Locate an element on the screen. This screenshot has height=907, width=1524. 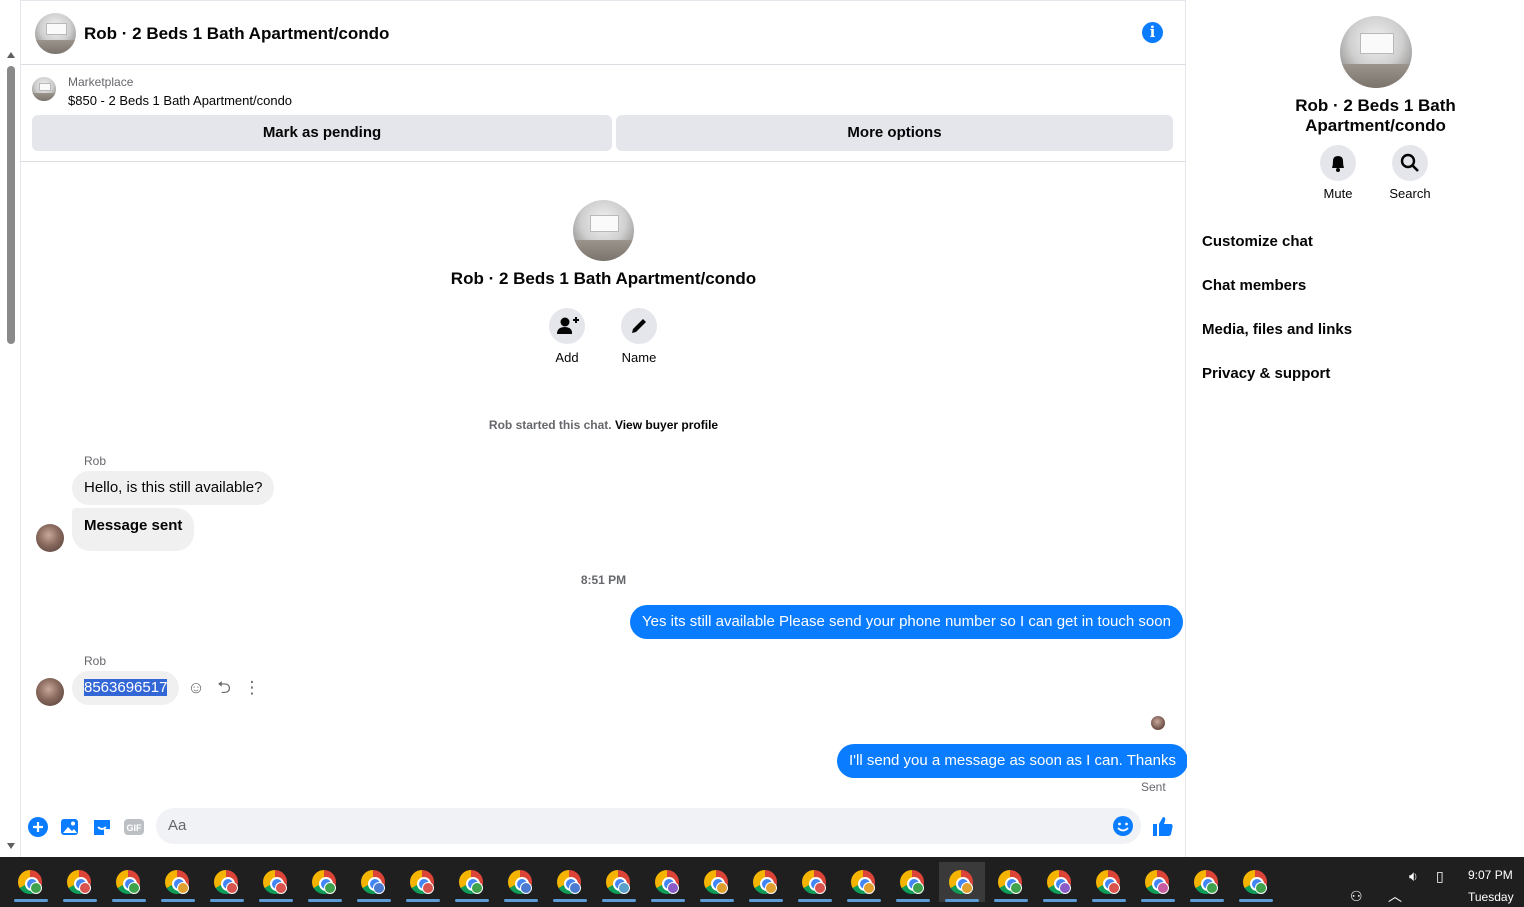
clock-day: Tuesday is located at coordinates (1491, 897).